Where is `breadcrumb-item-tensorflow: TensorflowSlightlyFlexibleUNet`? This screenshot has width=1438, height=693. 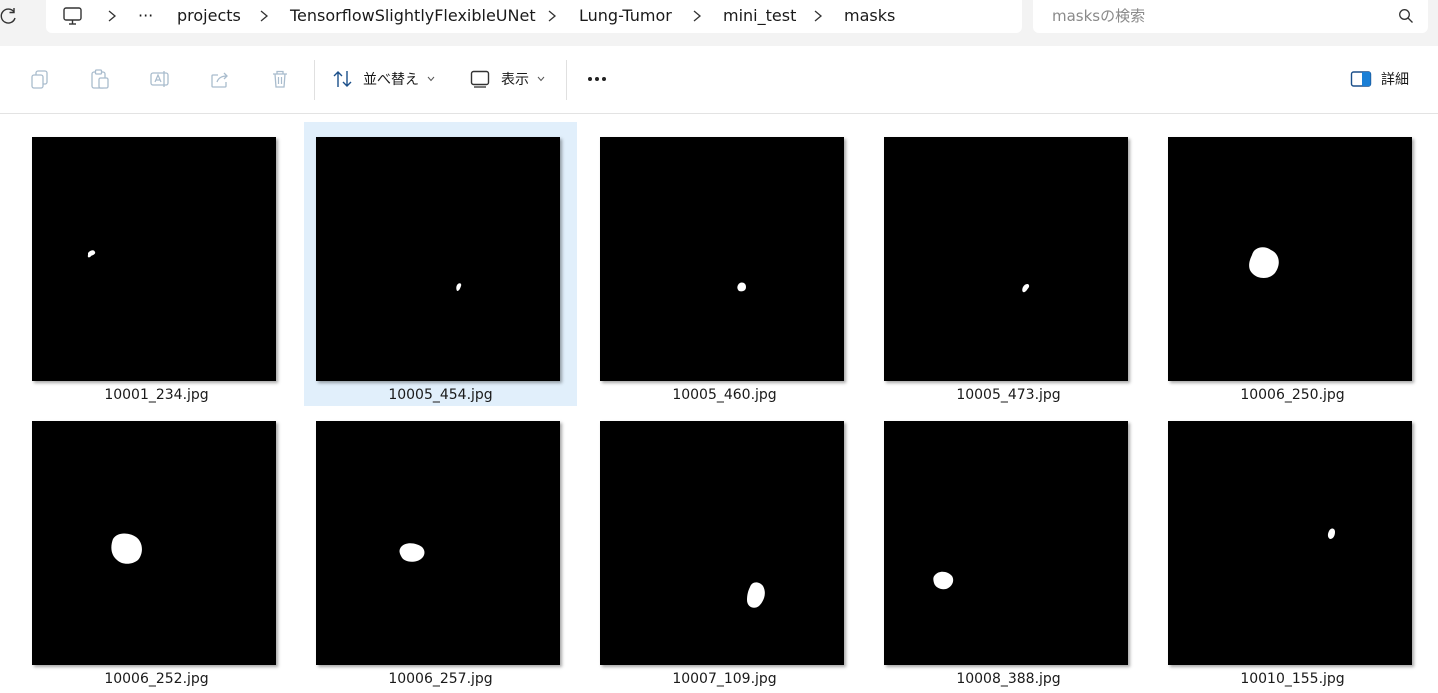
breadcrumb-item-tensorflow: TensorflowSlightlyFlexibleUNet is located at coordinates (413, 16).